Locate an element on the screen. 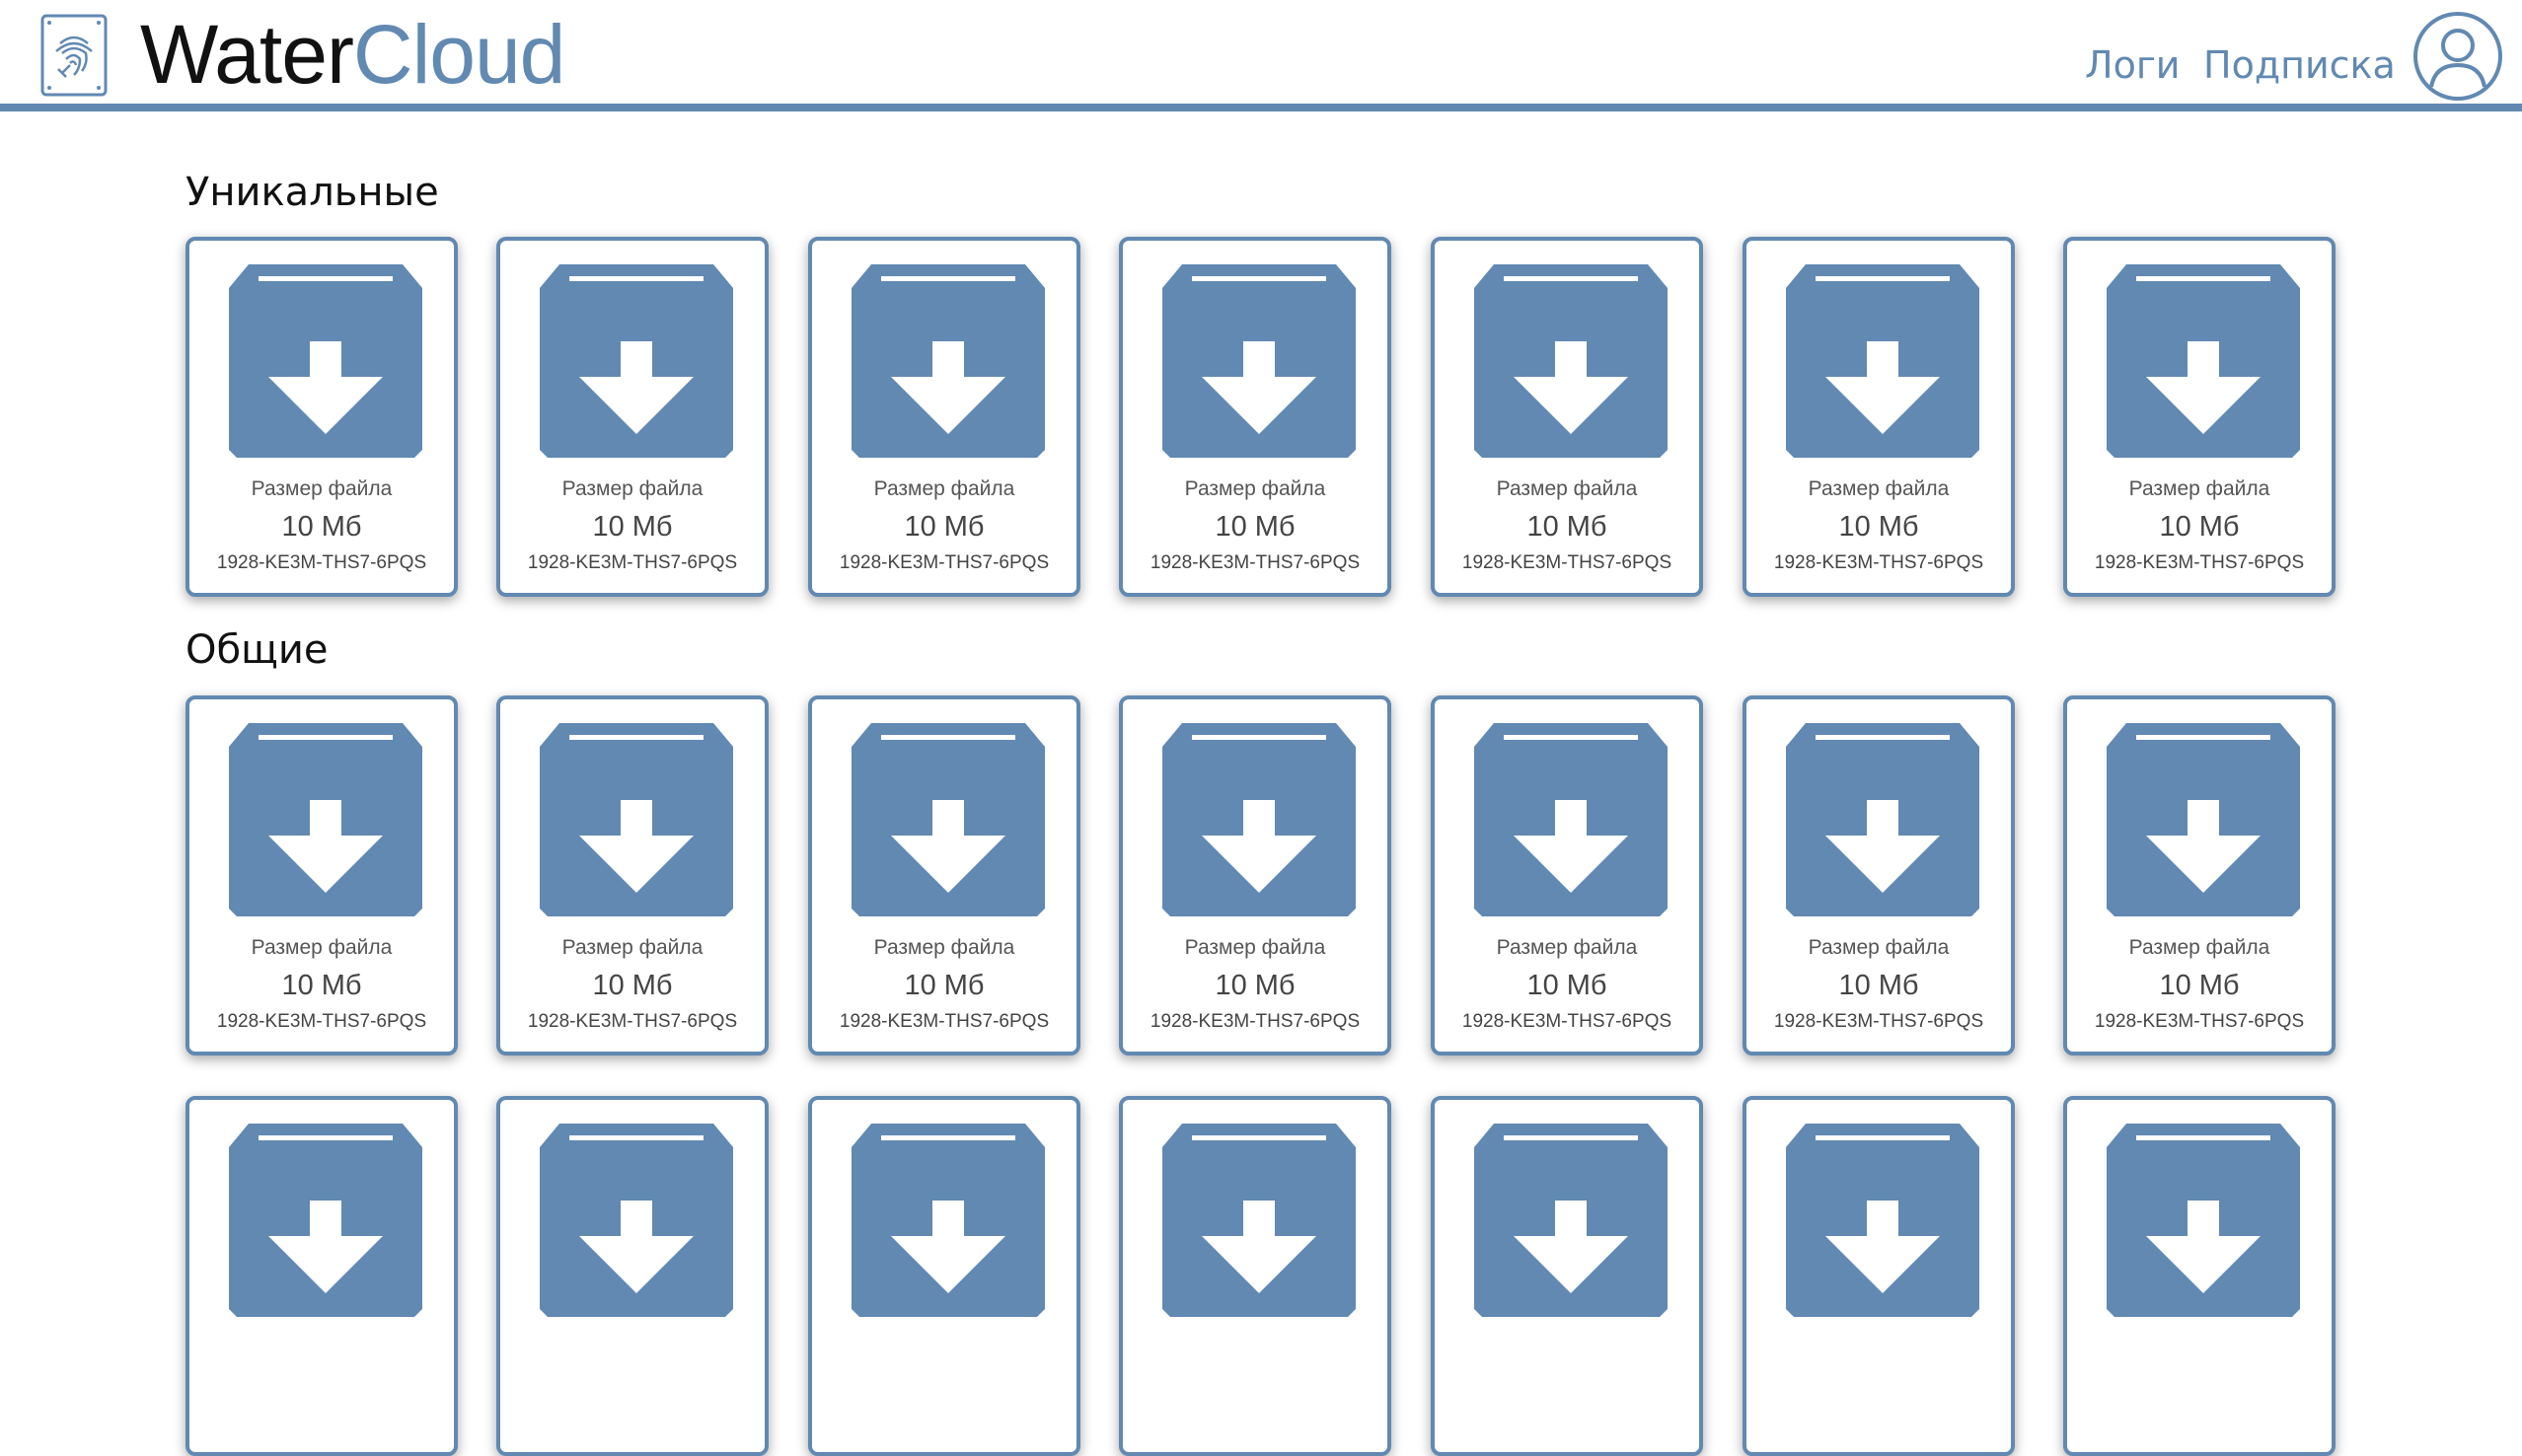  section-title-unique: Уникальные is located at coordinates (312, 192).